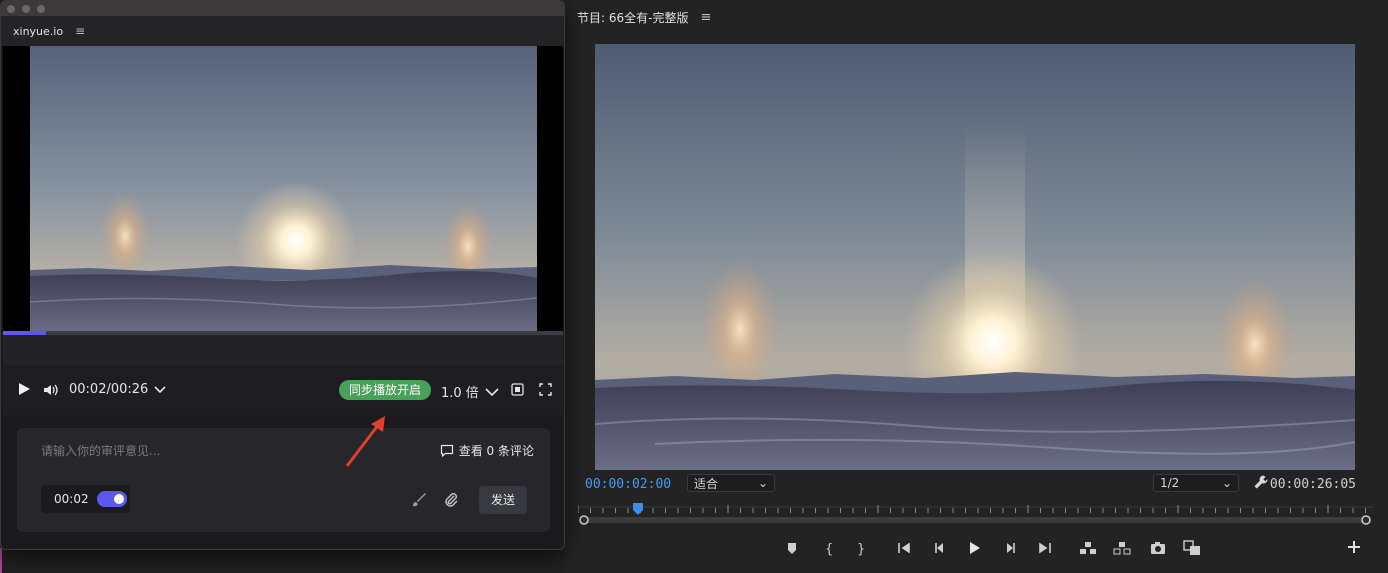 The width and height of the screenshot is (1388, 573). Describe the element at coordinates (1044, 548) in the screenshot. I see `go-to-out-button` at that location.